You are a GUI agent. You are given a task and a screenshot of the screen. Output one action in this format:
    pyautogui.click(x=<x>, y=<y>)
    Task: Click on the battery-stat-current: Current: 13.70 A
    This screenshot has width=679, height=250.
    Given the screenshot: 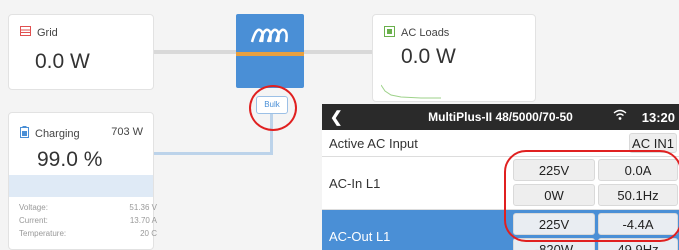 What is the action you would take?
    pyautogui.click(x=88, y=220)
    